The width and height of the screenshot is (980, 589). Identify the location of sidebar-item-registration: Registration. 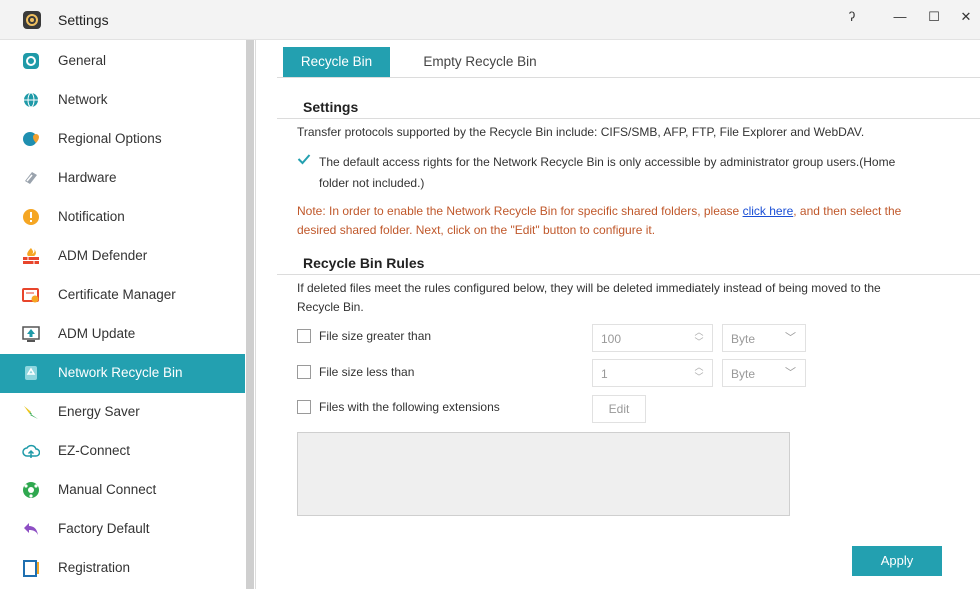
(122, 568).